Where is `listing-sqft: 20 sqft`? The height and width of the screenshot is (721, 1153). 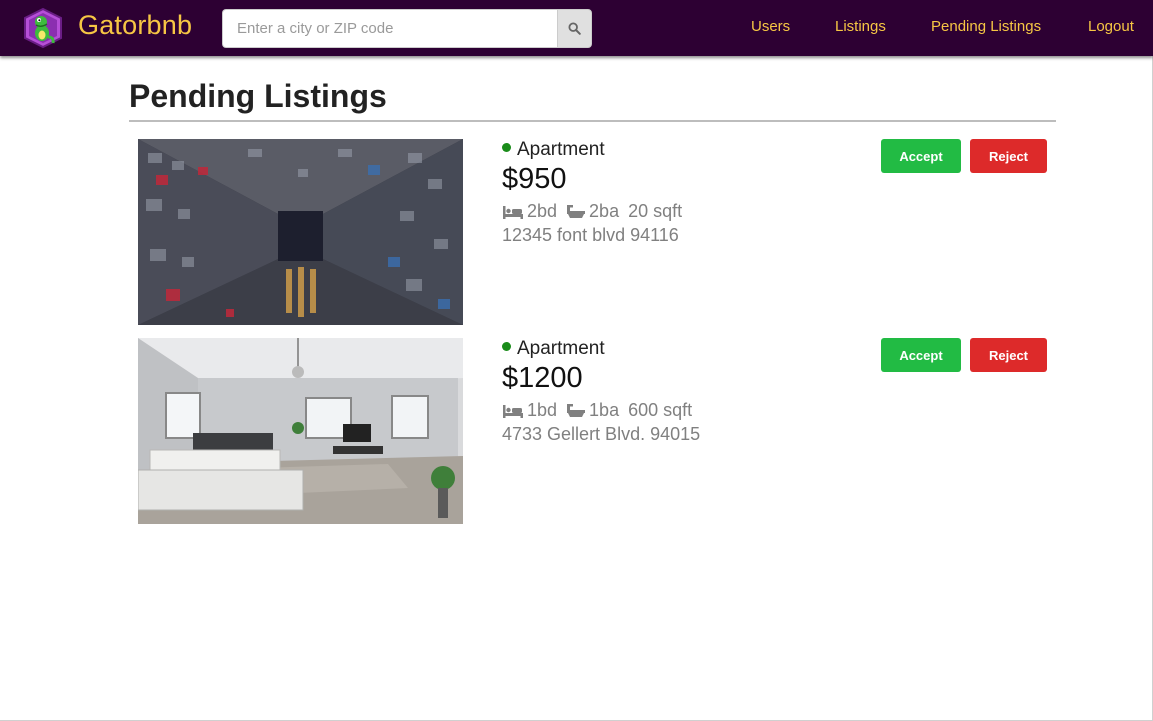 listing-sqft: 20 sqft is located at coordinates (655, 211).